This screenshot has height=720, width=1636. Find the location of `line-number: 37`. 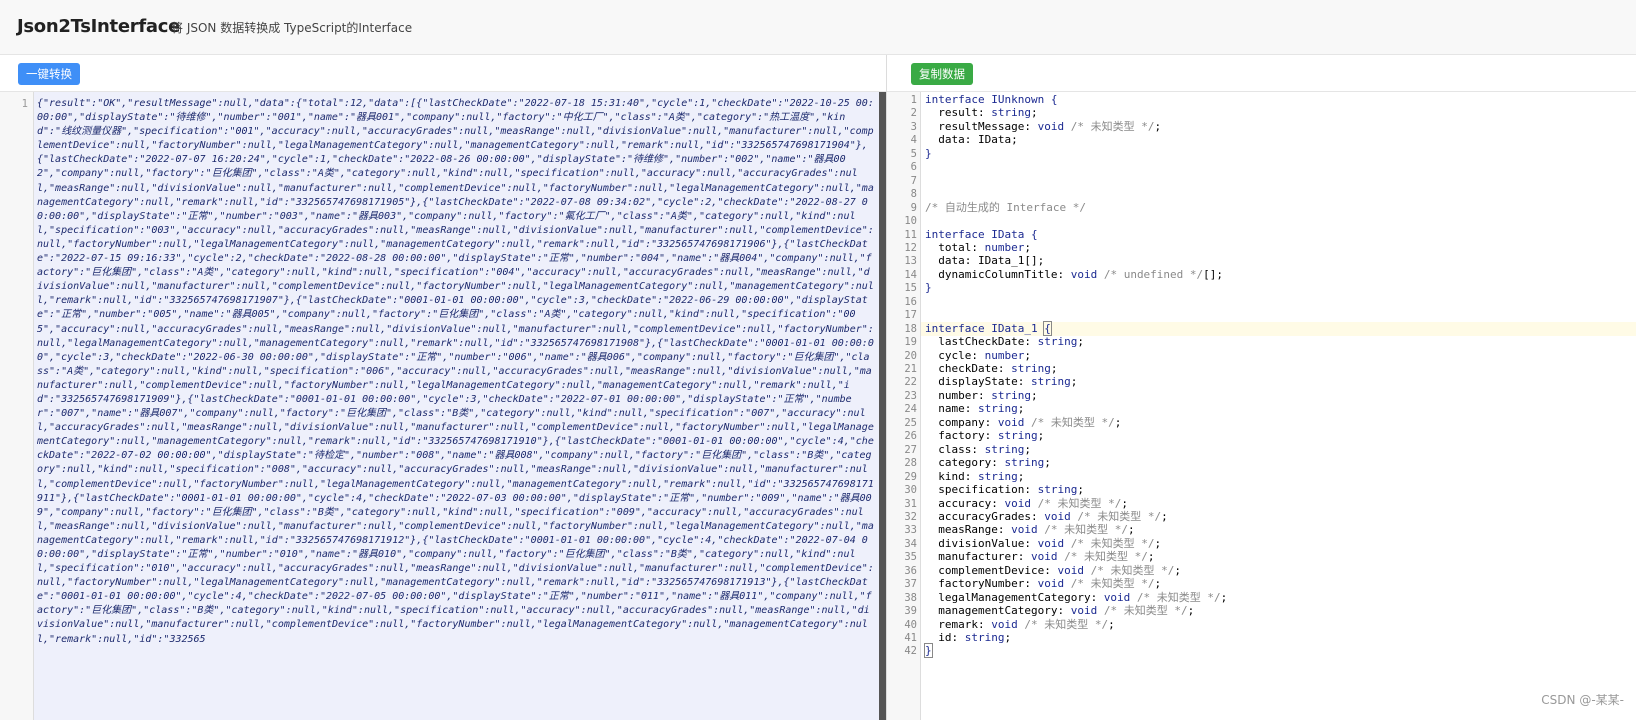

line-number: 37 is located at coordinates (910, 584).